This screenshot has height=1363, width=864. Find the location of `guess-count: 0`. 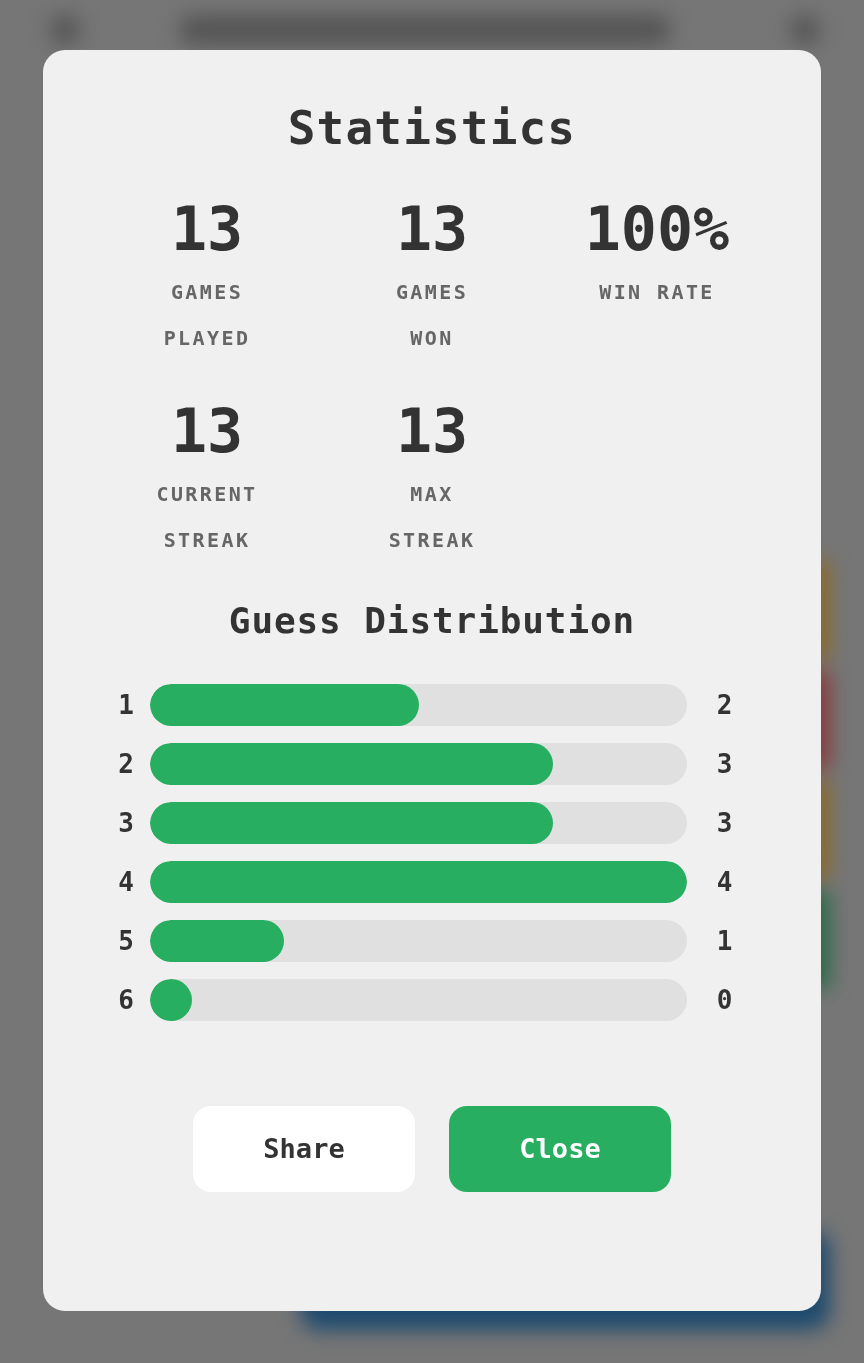

guess-count: 0 is located at coordinates (724, 1000).